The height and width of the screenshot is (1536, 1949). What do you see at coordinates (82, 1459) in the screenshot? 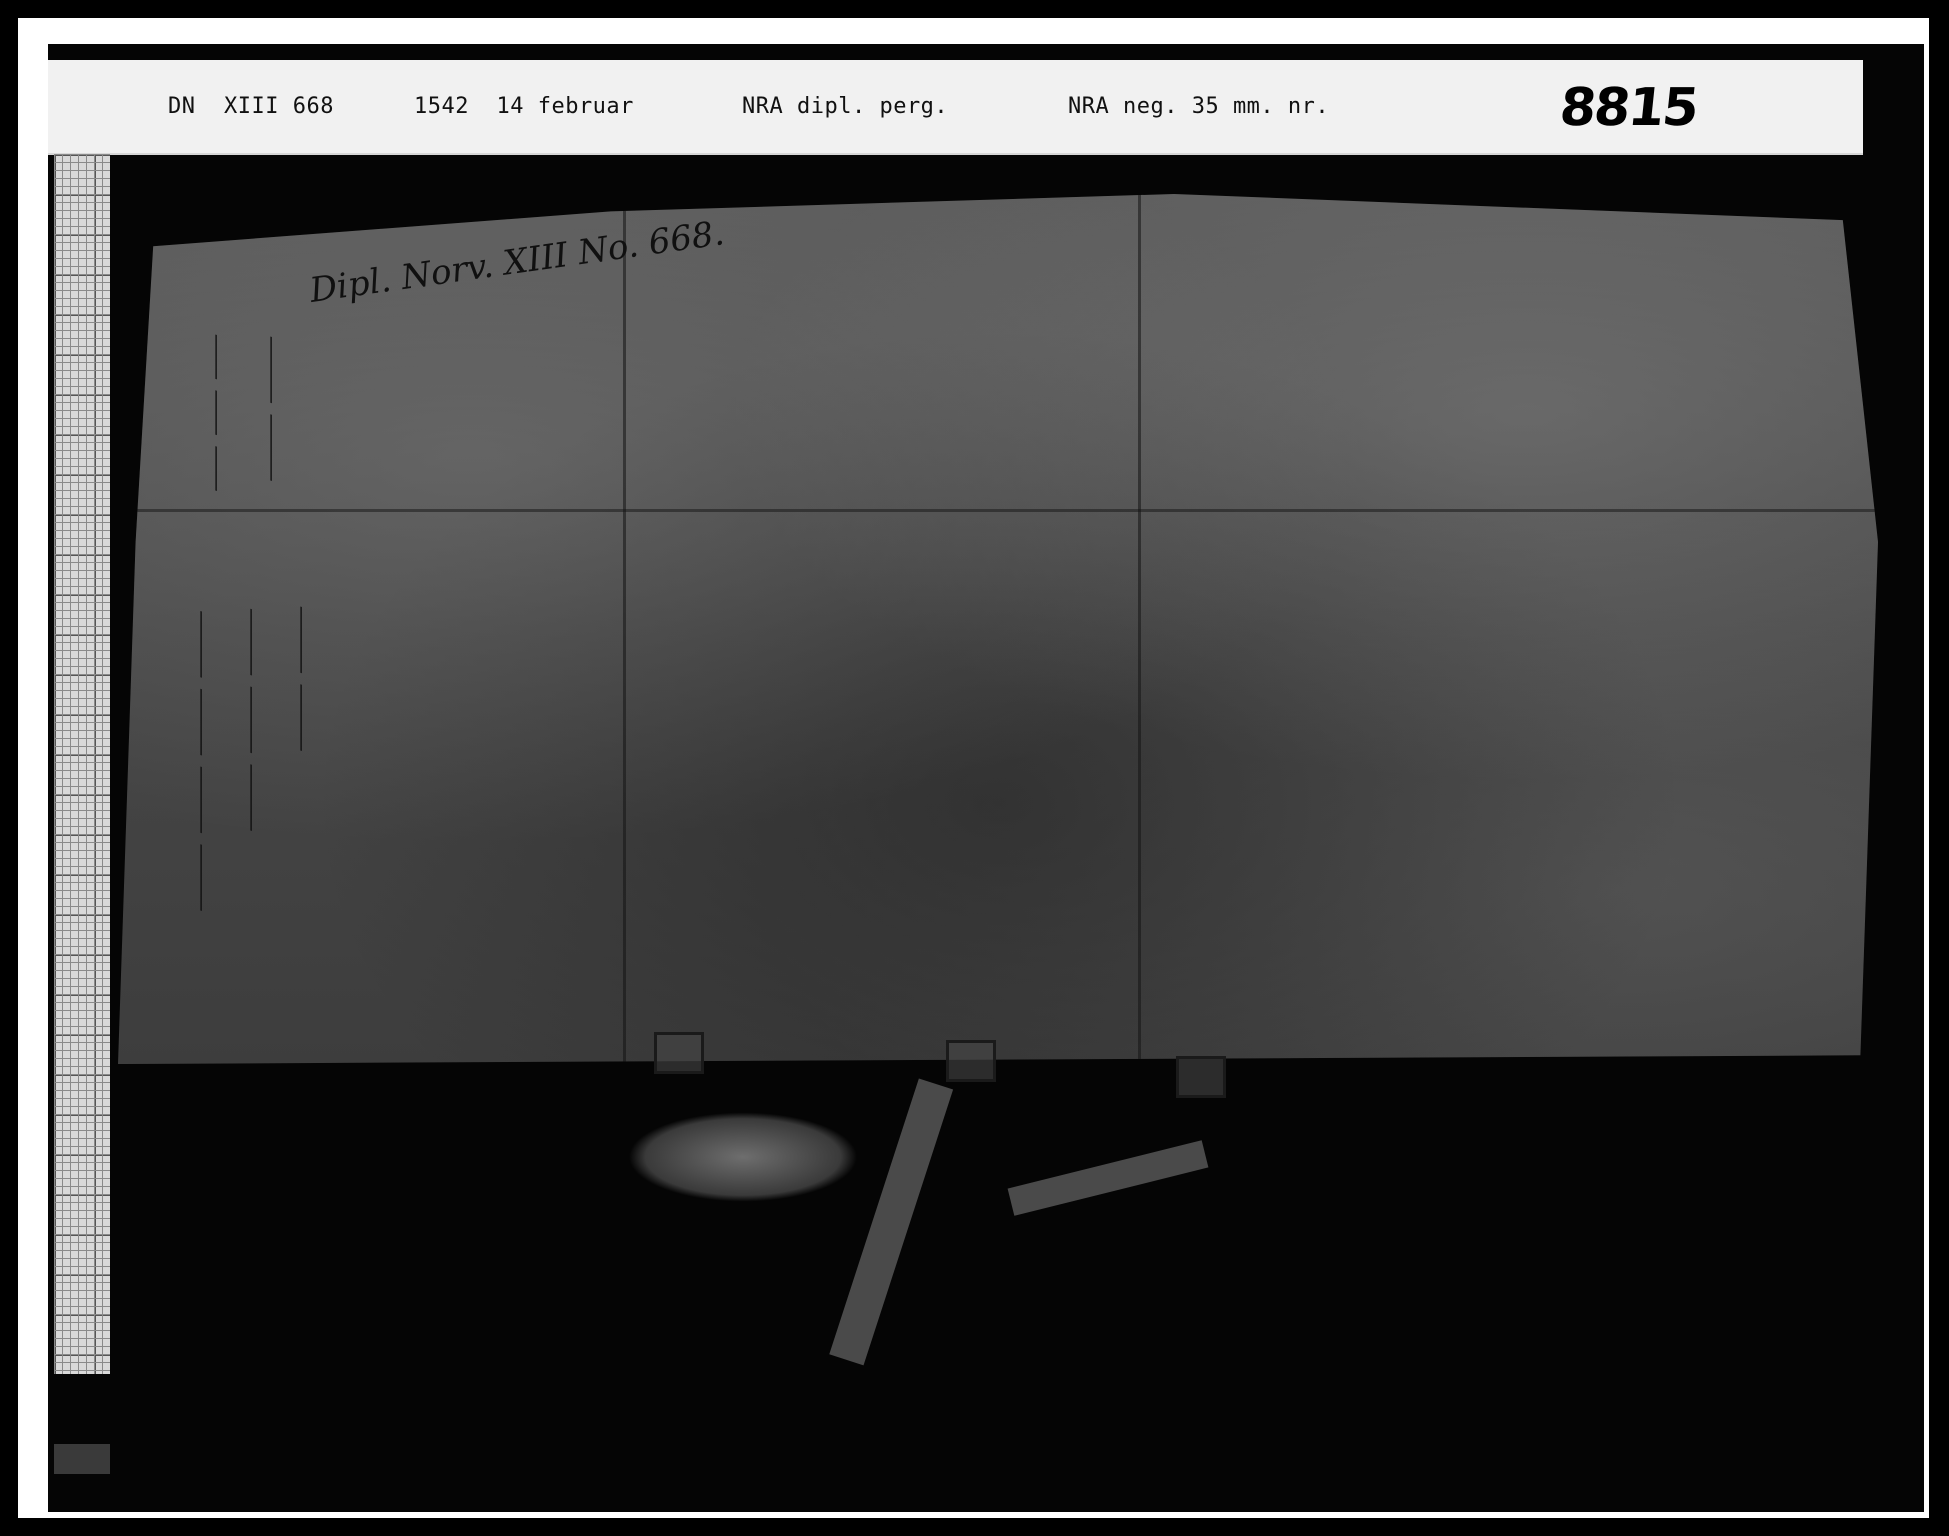
I see `measurement-scale-base` at bounding box center [82, 1459].